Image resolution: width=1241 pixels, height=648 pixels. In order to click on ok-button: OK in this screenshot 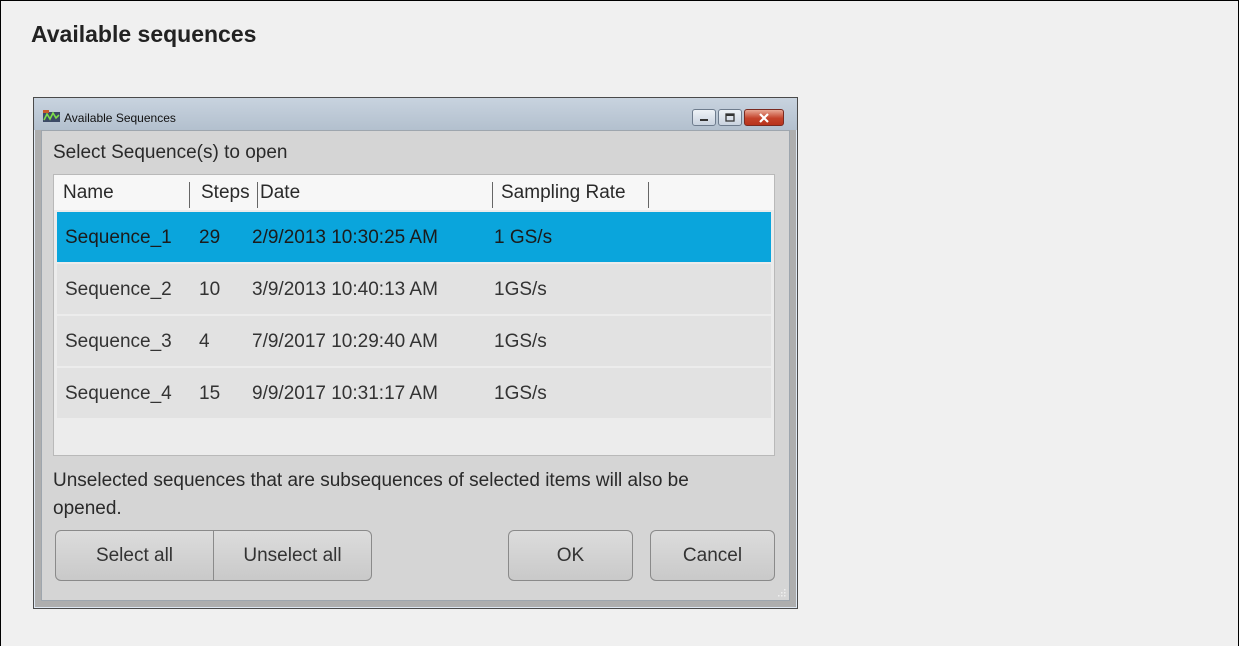, I will do `click(570, 555)`.